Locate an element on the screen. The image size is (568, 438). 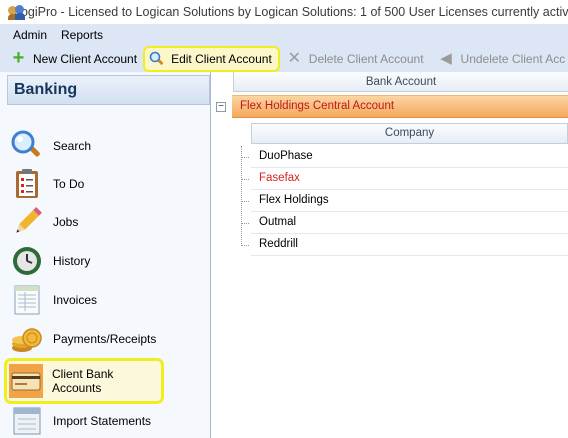
sidebar-item-jobs: Jobs is located at coordinates (107, 222).